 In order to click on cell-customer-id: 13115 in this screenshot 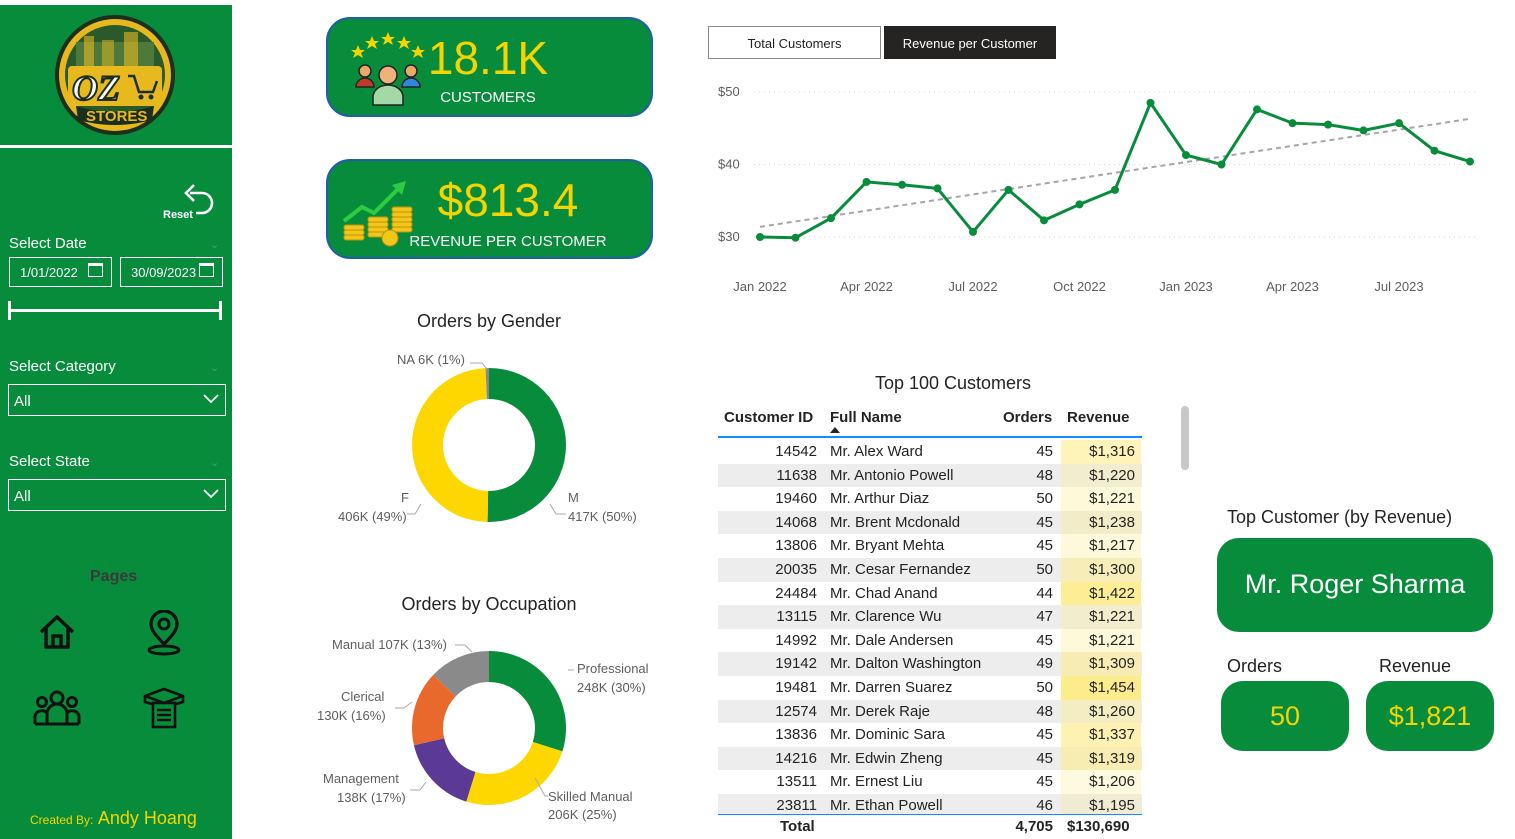, I will do `click(796, 617)`.